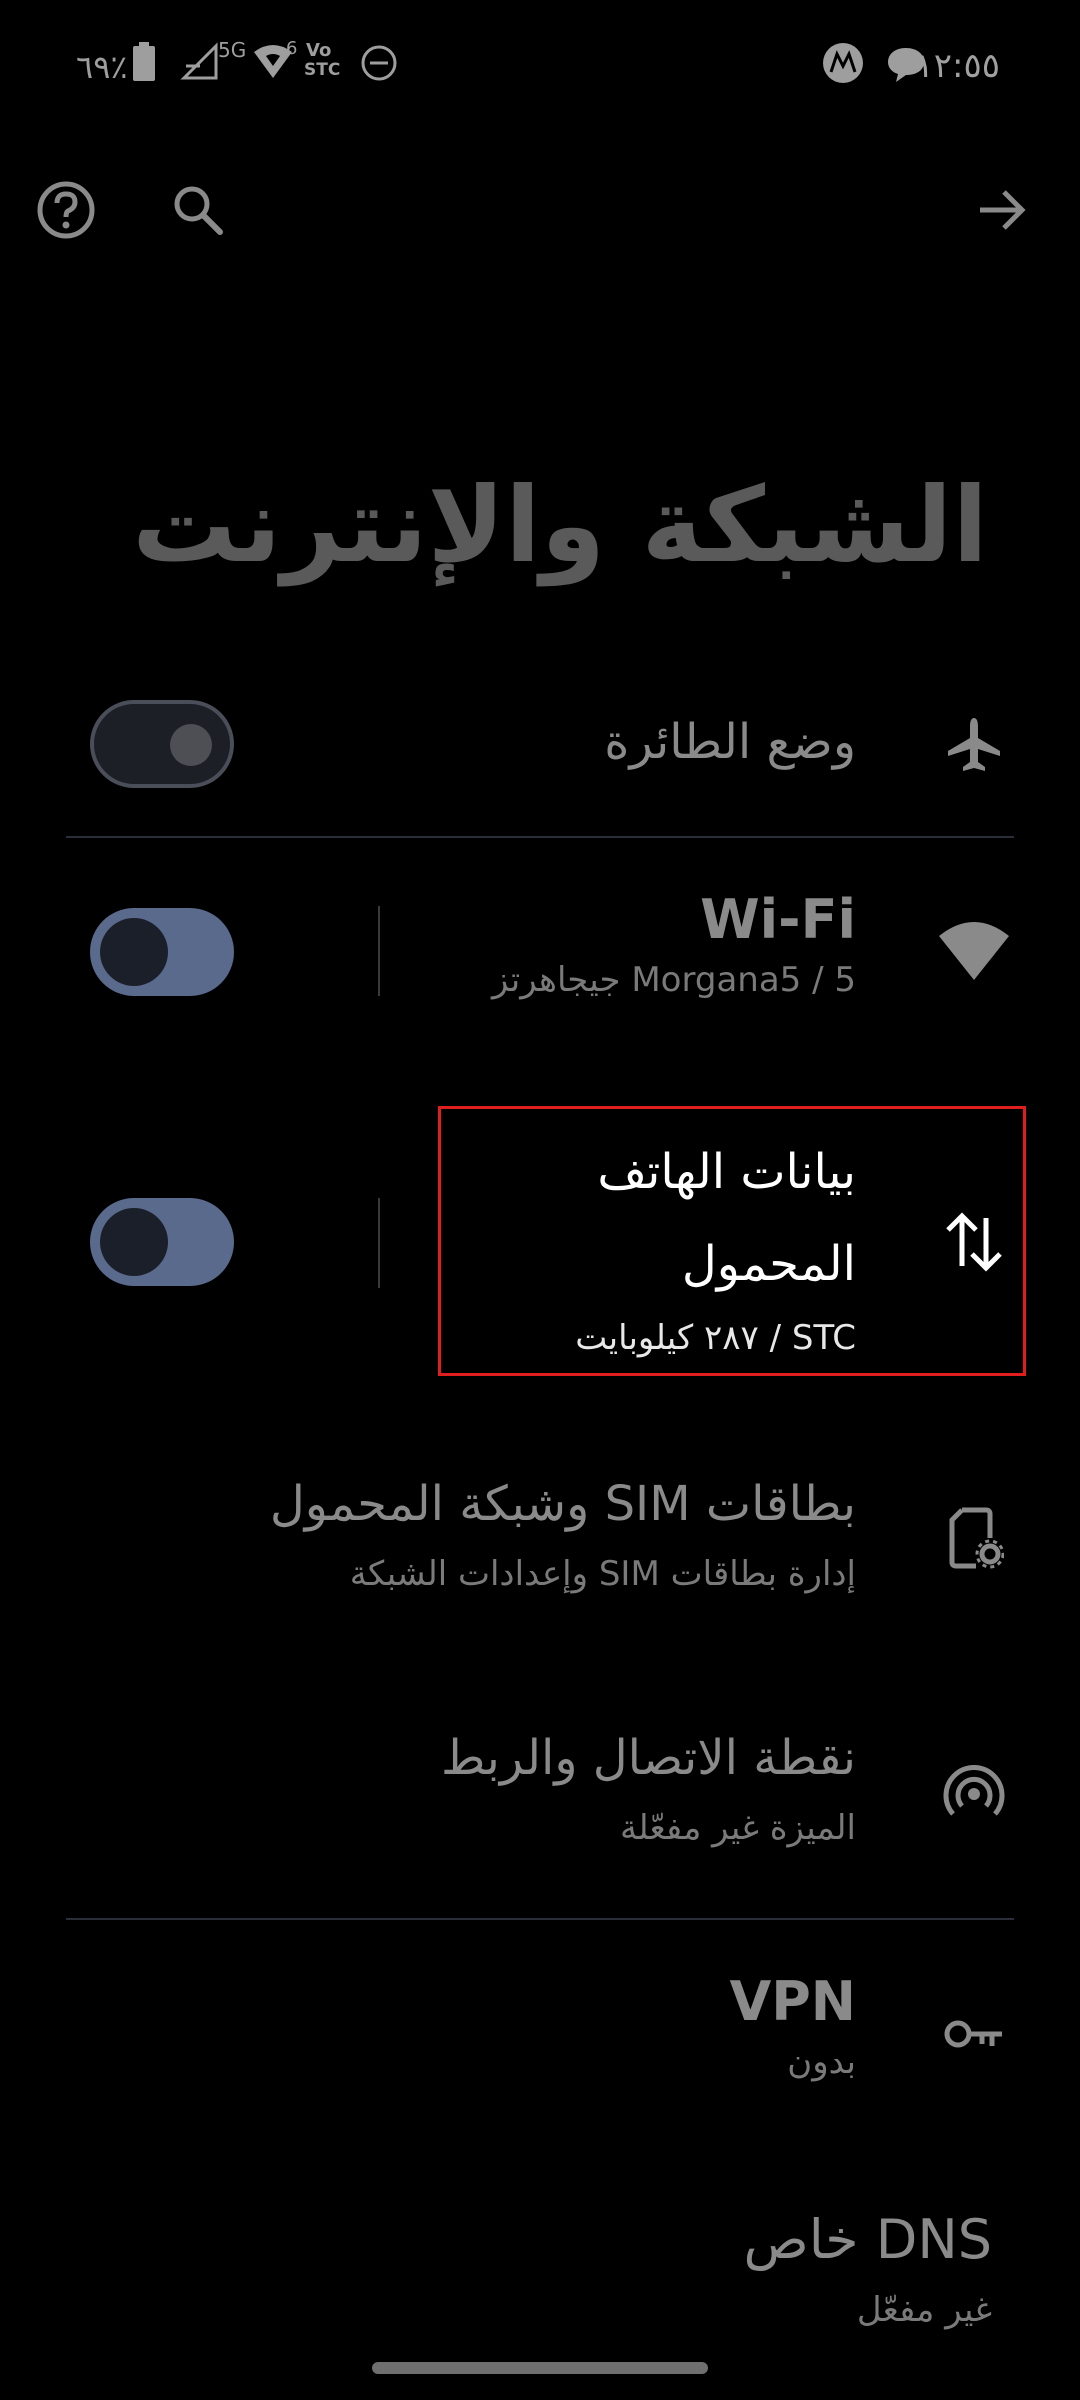 The width and height of the screenshot is (1080, 2400). Describe the element at coordinates (144, 61) in the screenshot. I see `battery-icon` at that location.